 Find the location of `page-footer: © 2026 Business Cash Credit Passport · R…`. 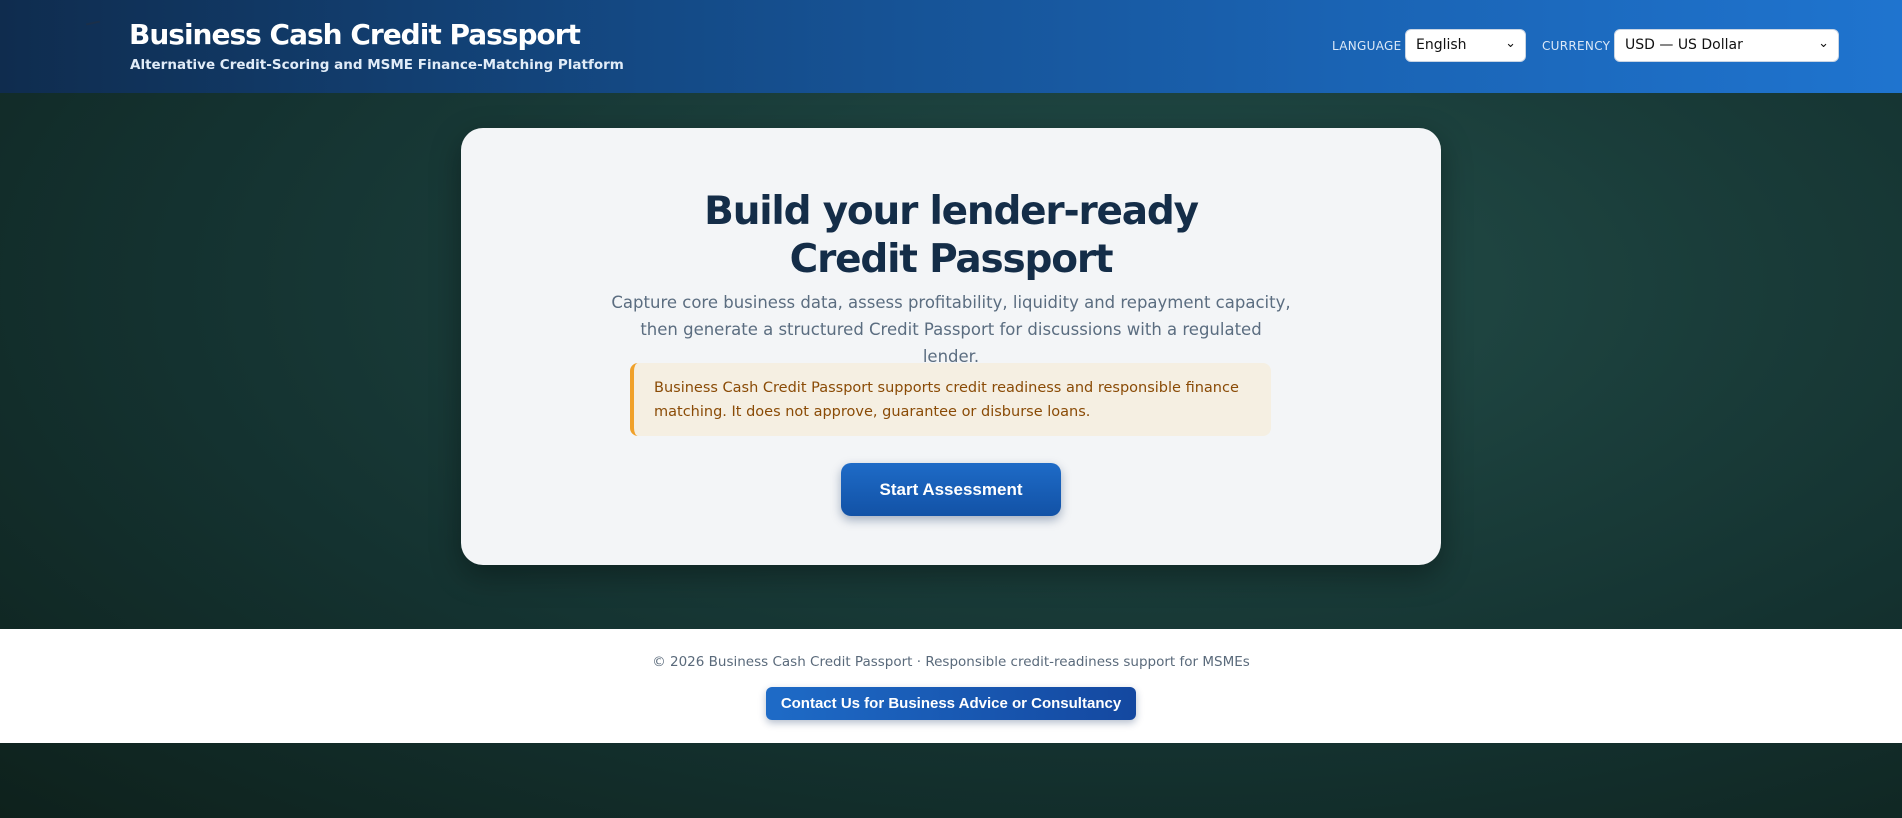

page-footer: © 2026 Business Cash Credit Passport · R… is located at coordinates (951, 686).